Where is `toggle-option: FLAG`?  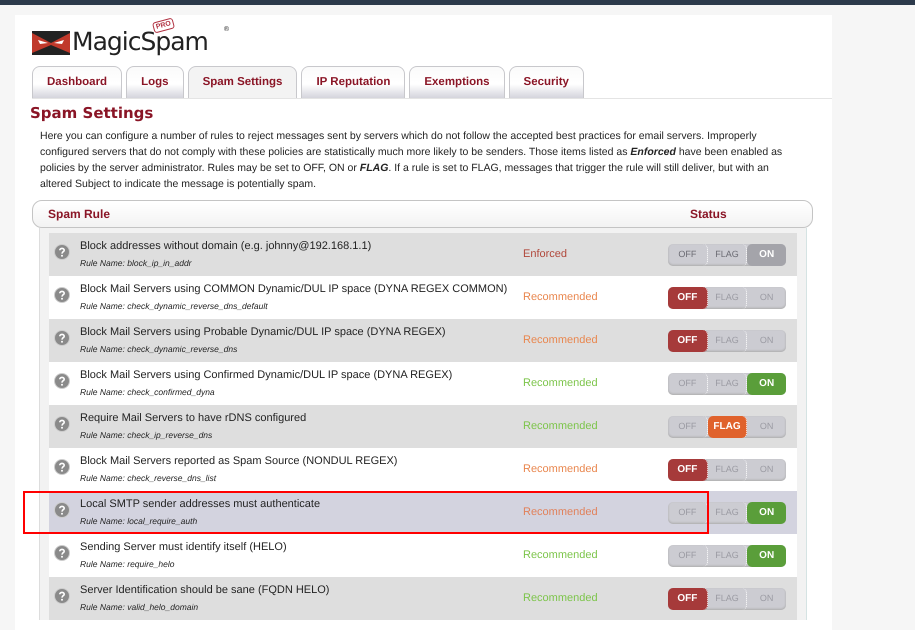
toggle-option: FLAG is located at coordinates (728, 427).